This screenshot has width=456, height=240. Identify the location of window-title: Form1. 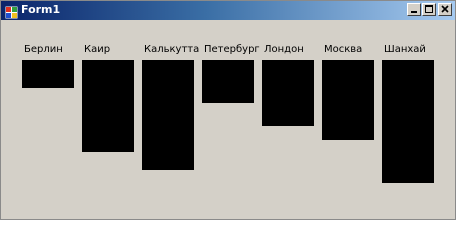
(41, 9).